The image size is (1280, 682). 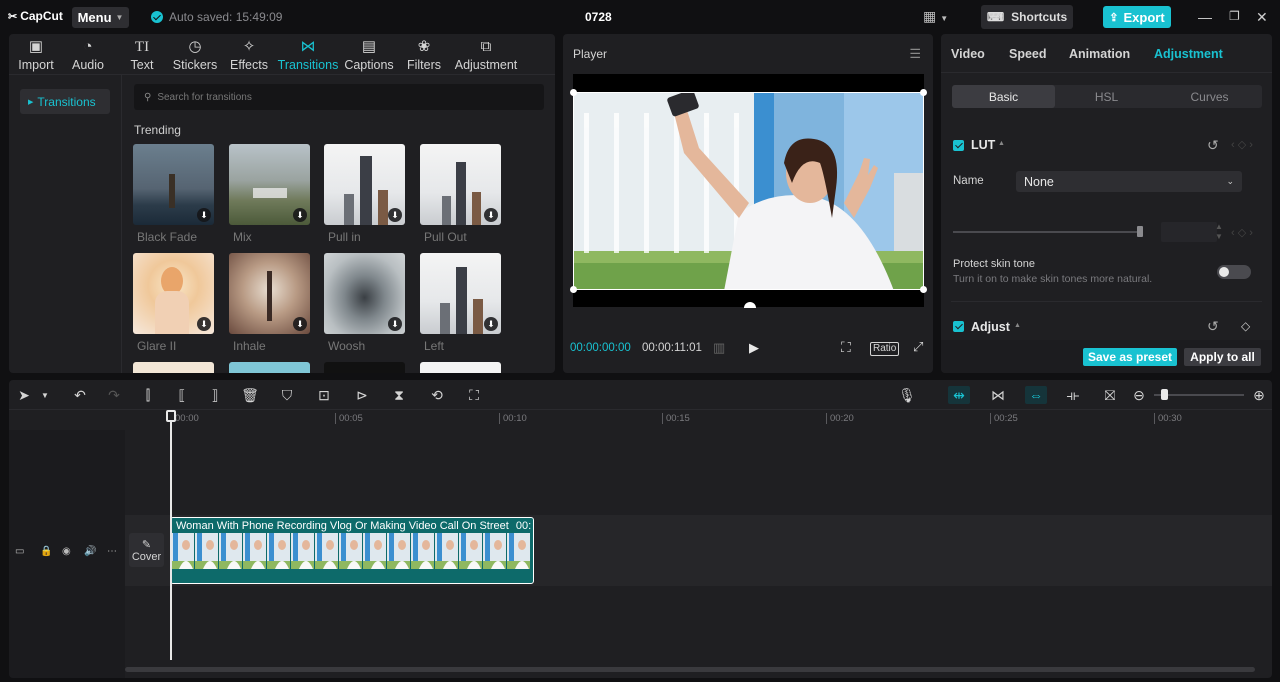 What do you see at coordinates (1047, 232) in the screenshot?
I see `lut-intensity-slider` at bounding box center [1047, 232].